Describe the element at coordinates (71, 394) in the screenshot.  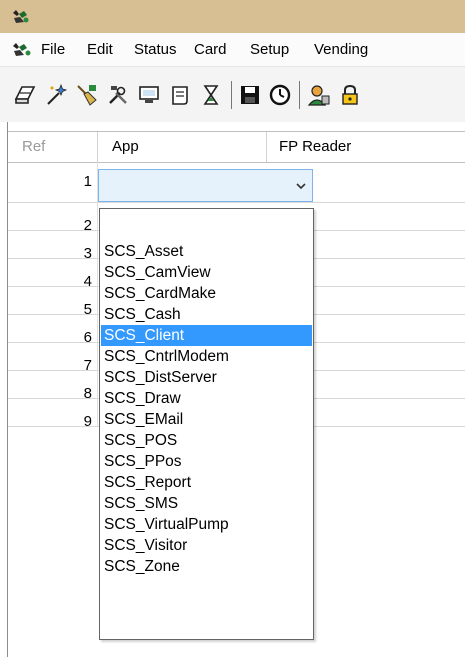
I see `row-ref: 8` at that location.